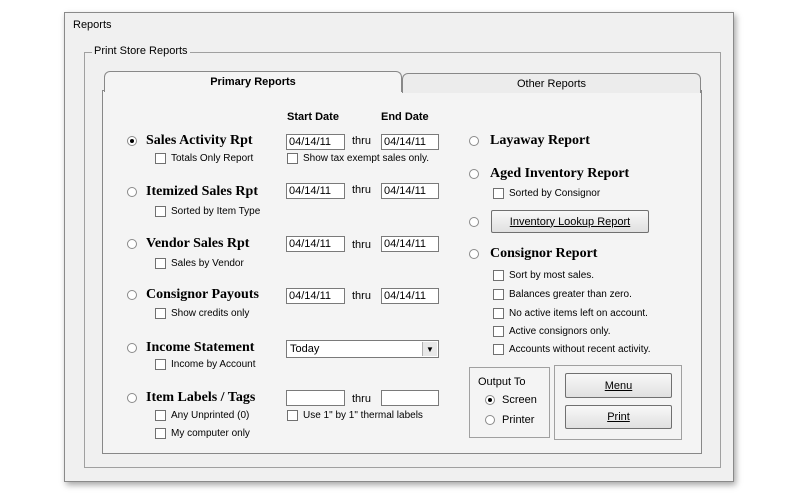 The image size is (800, 500). Describe the element at coordinates (315, 191) in the screenshot. I see `itemized-sales-start-date: 04/14/11` at that location.